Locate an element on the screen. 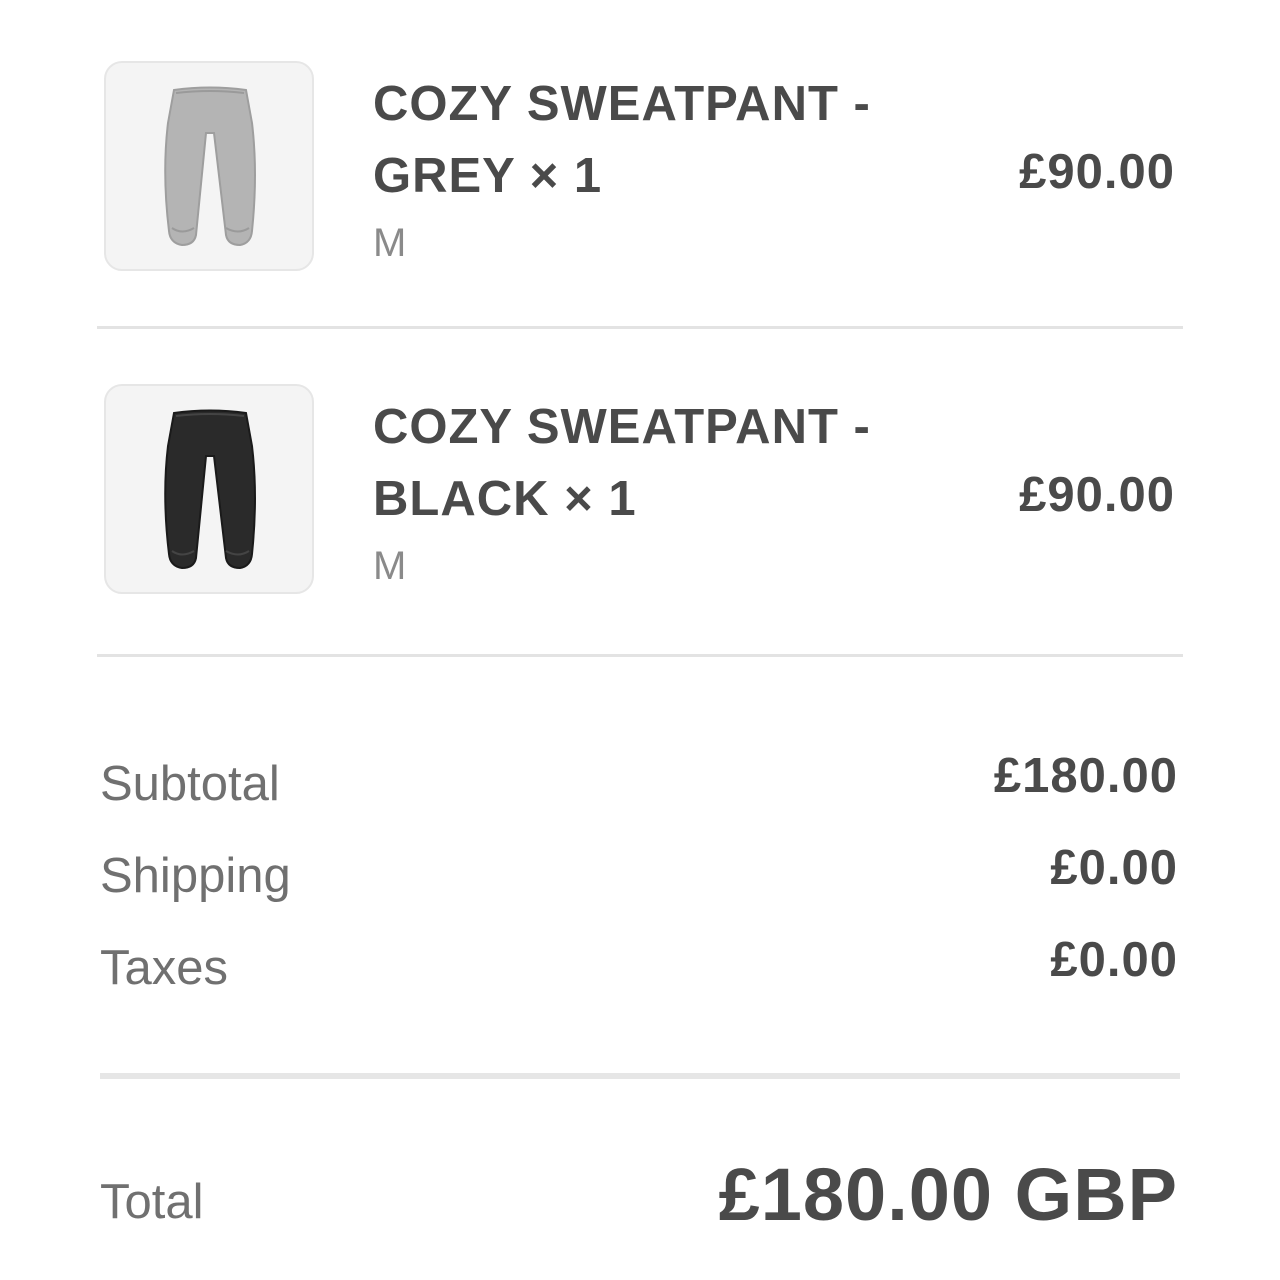  subtotal-row: Subtotal £180.00 is located at coordinates (640, 780).